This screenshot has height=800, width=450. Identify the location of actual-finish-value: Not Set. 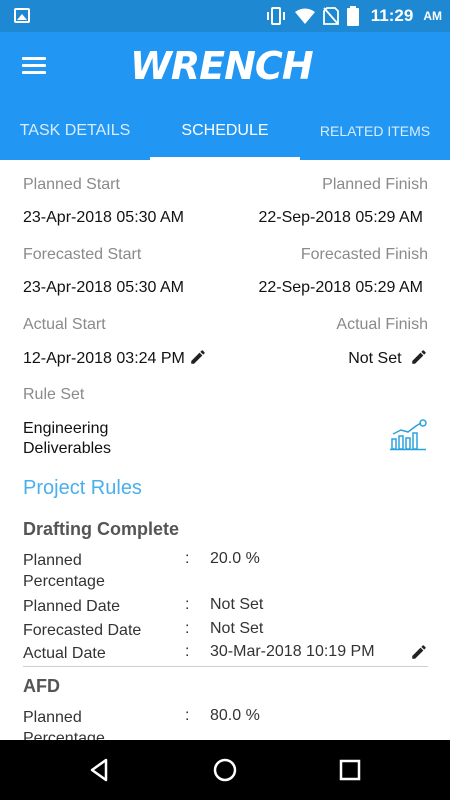
(375, 358).